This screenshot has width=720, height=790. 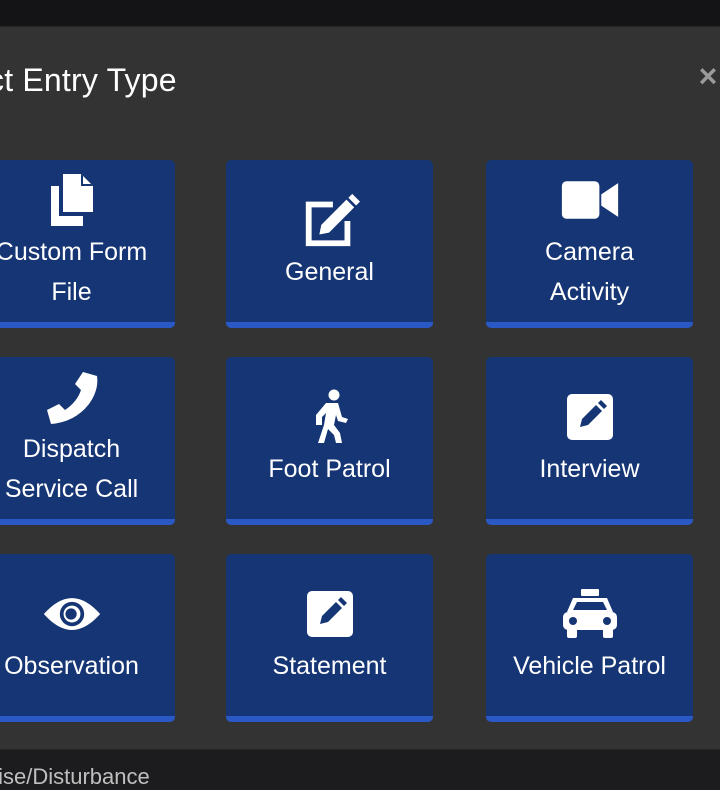 I want to click on tile-interview: Interview, so click(x=589, y=441).